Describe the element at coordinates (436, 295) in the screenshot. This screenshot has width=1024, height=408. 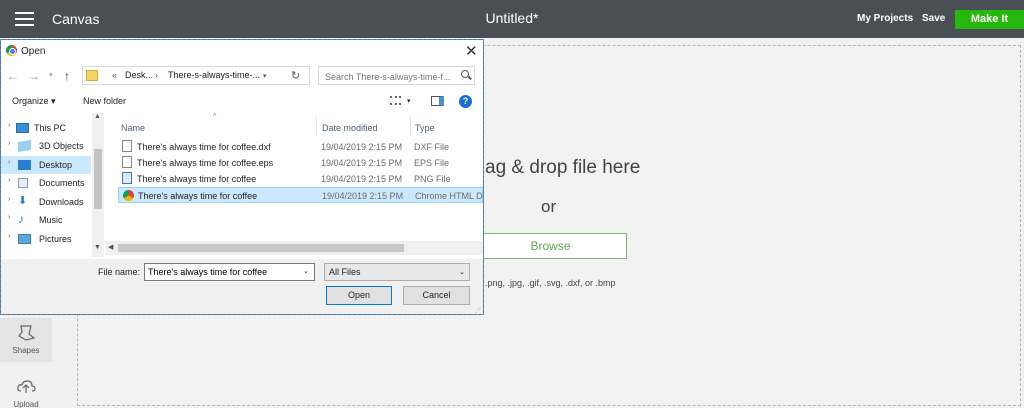
I see `cancel-button: Cancel` at that location.